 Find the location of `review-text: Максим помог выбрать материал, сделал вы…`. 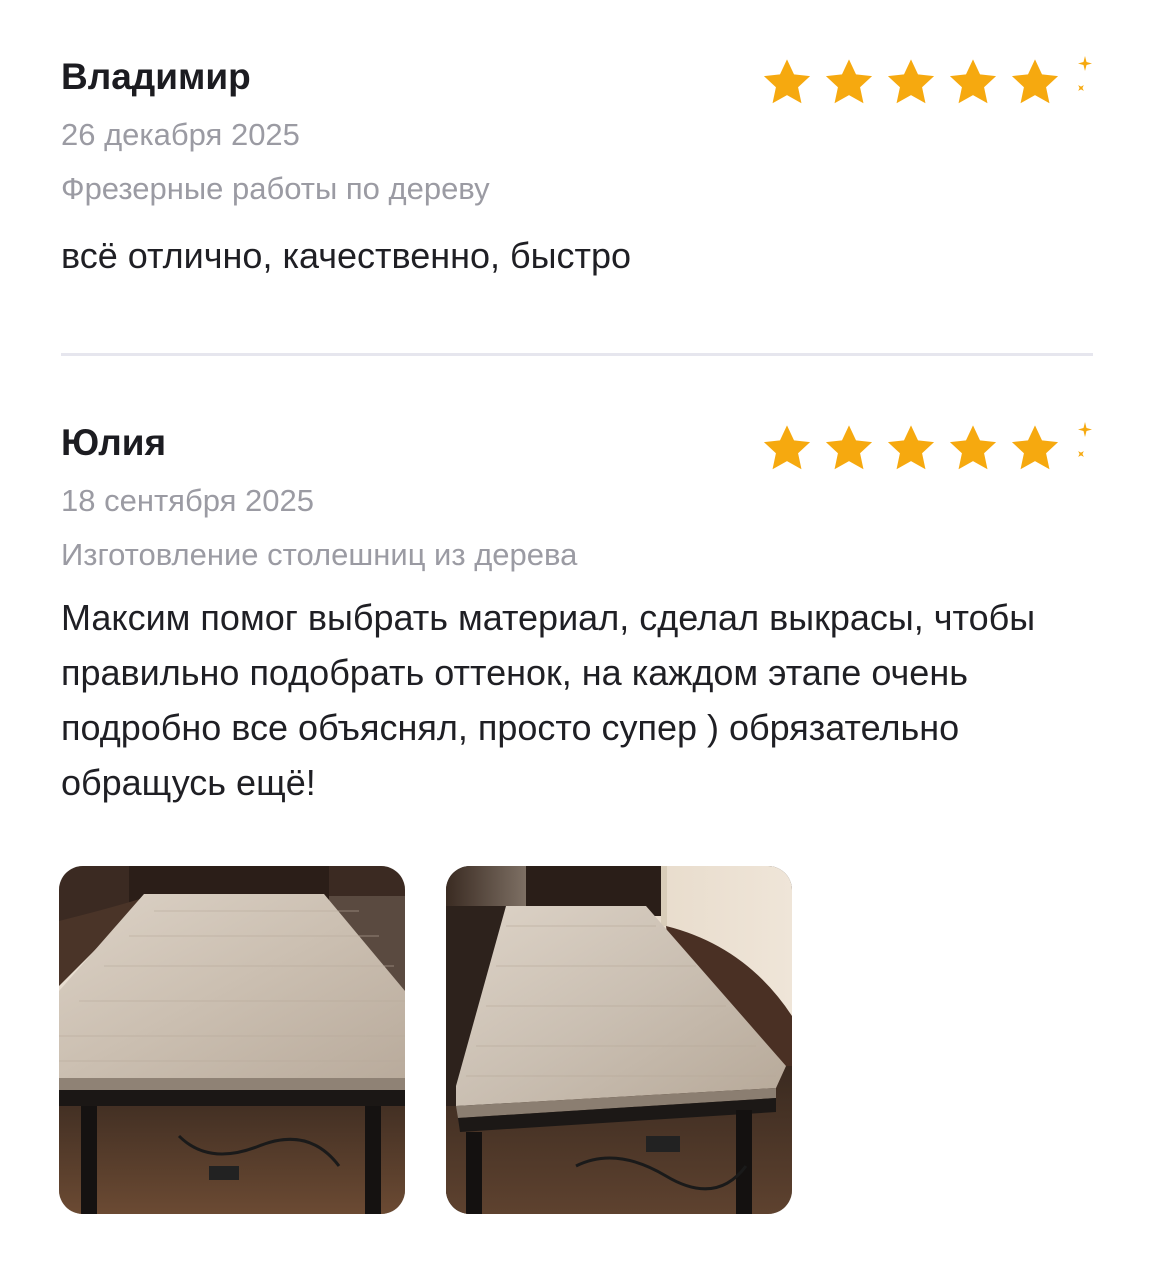

review-text: Максим помог выбрать материал, сделал вы… is located at coordinates (548, 700).